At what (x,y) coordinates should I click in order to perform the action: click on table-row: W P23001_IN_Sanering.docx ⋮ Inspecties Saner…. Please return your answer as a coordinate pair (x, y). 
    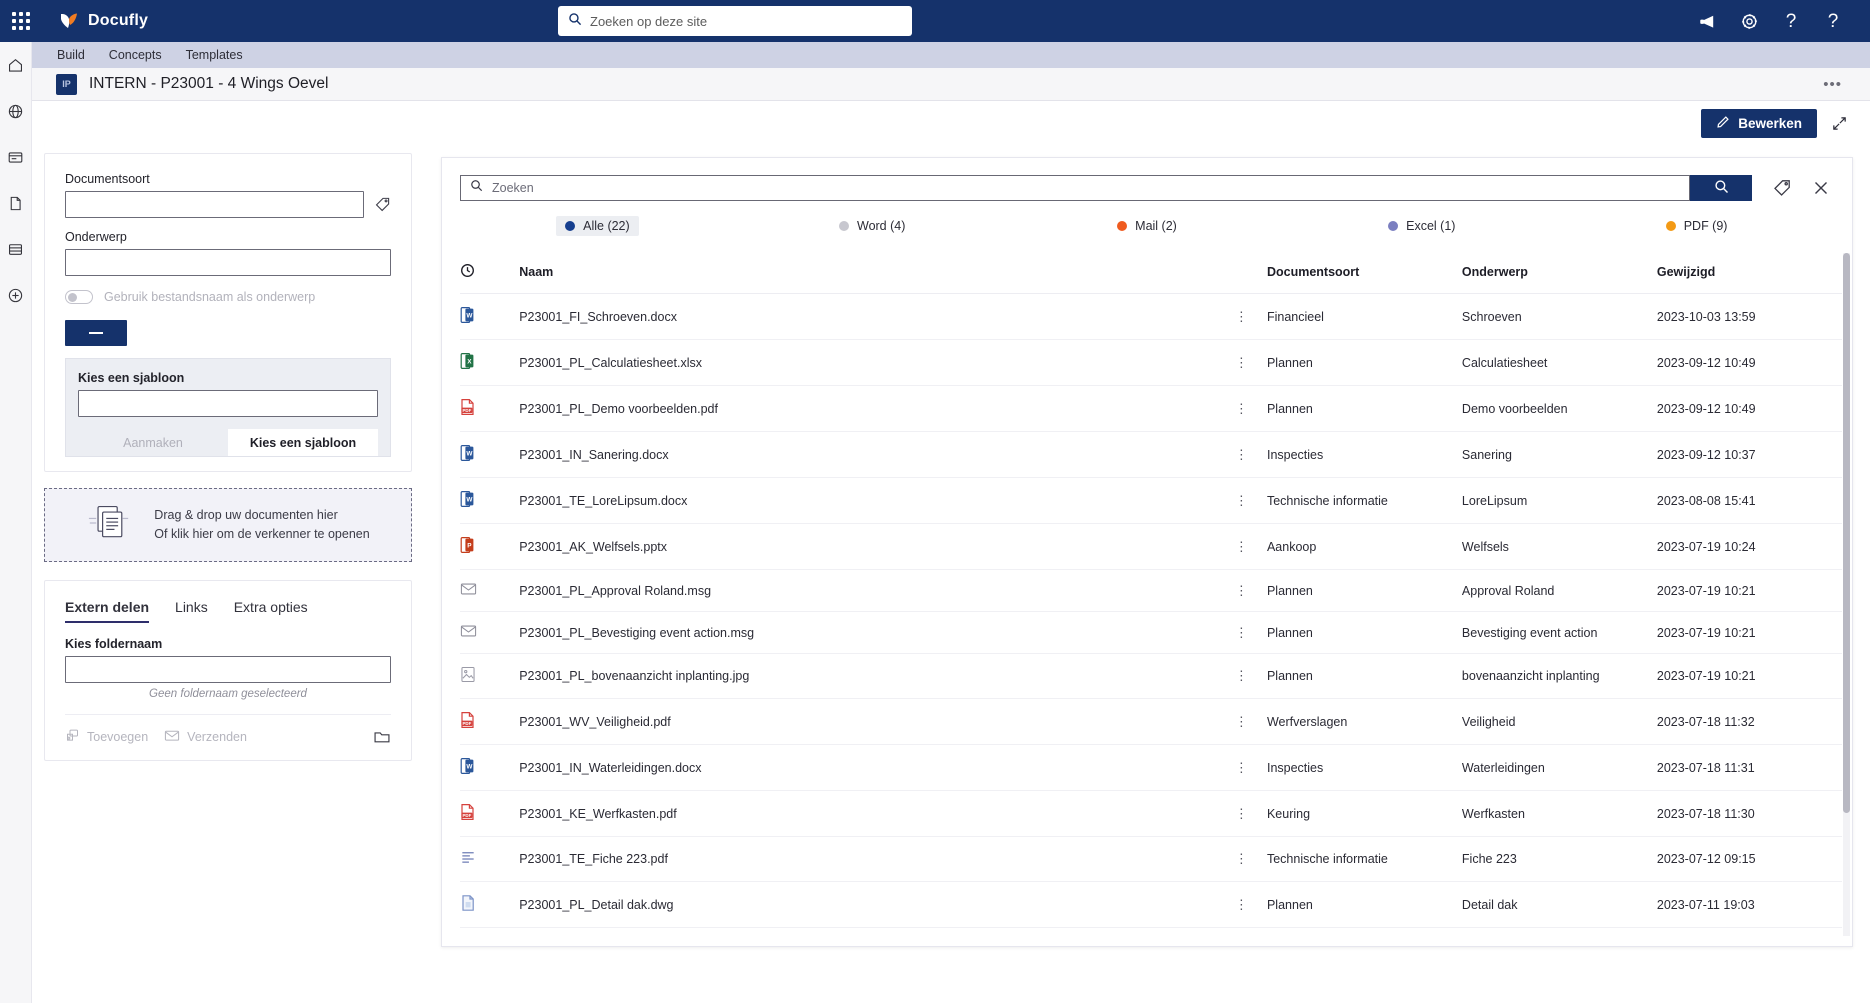
    Looking at the image, I should click on (1151, 454).